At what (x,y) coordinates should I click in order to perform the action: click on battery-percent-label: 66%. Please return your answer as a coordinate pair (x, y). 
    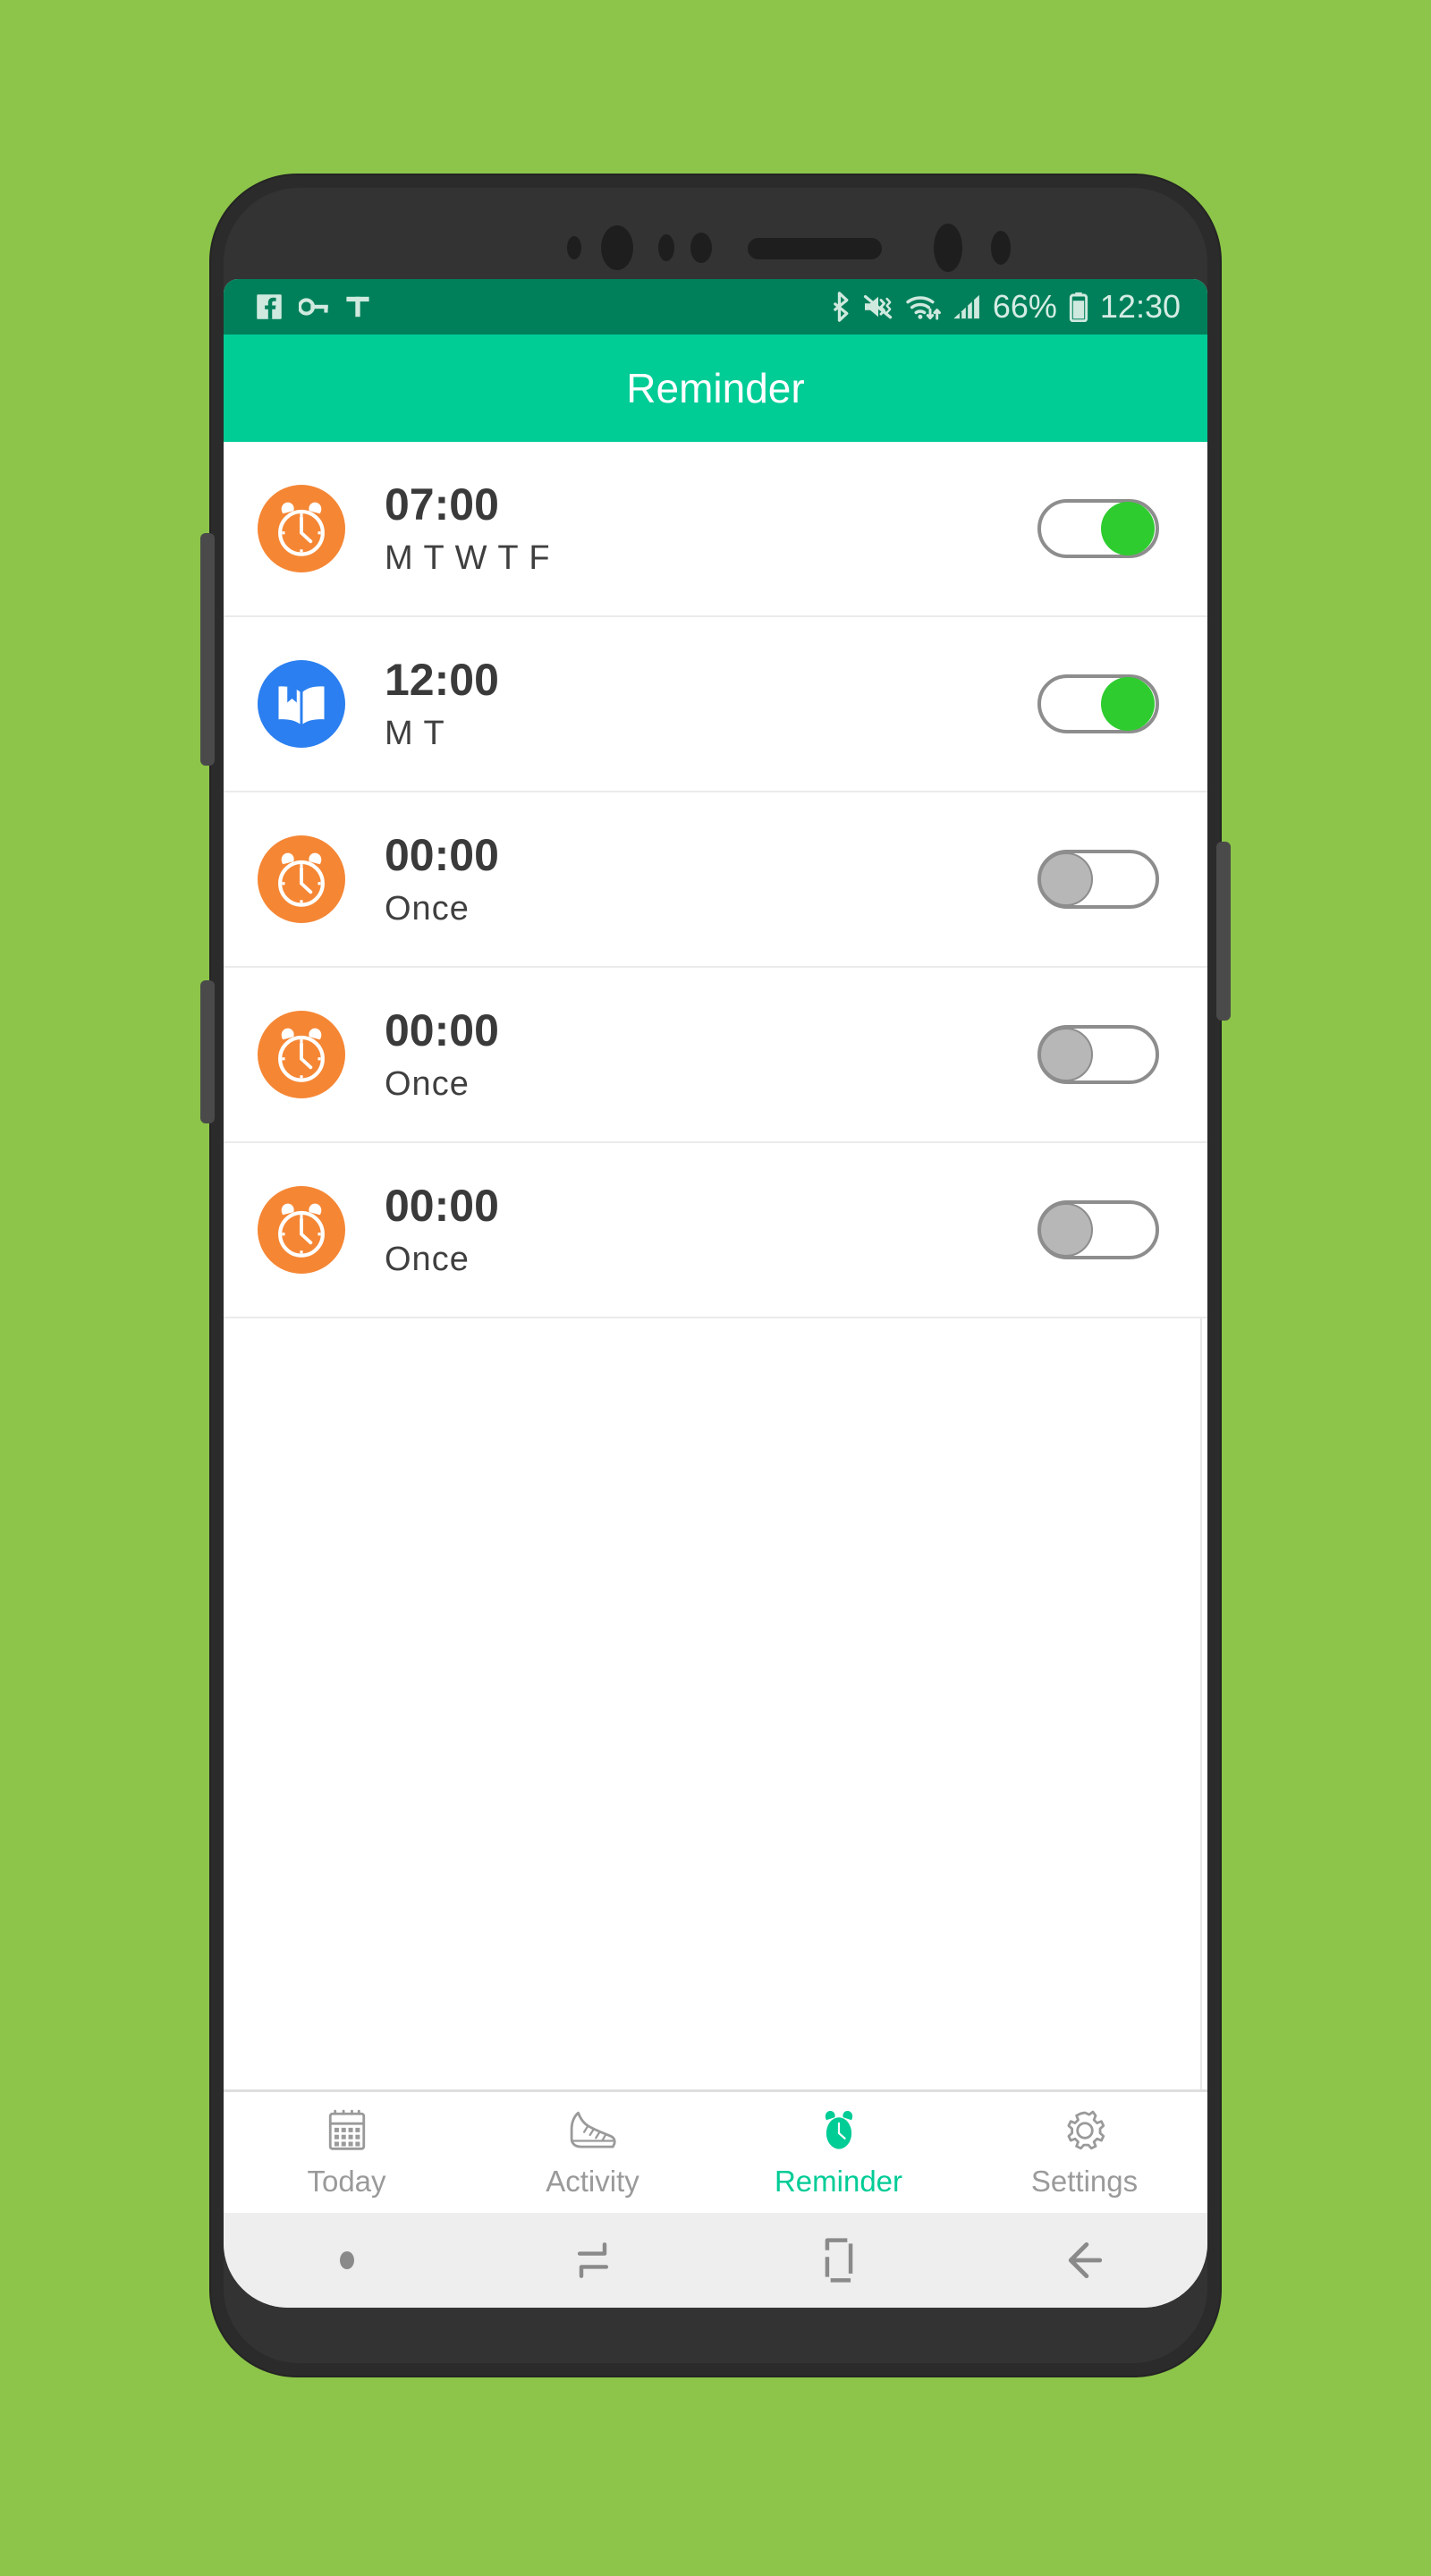
    Looking at the image, I should click on (1024, 306).